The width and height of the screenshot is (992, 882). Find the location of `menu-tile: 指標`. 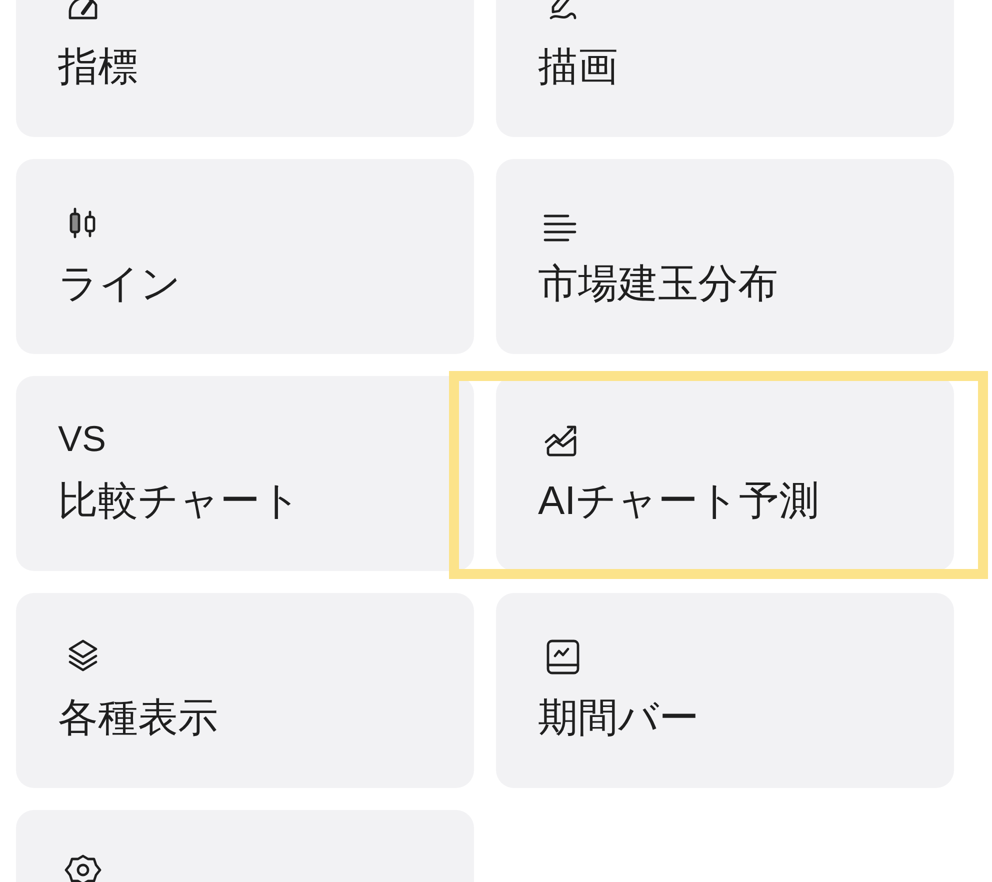

menu-tile: 指標 is located at coordinates (245, 68).